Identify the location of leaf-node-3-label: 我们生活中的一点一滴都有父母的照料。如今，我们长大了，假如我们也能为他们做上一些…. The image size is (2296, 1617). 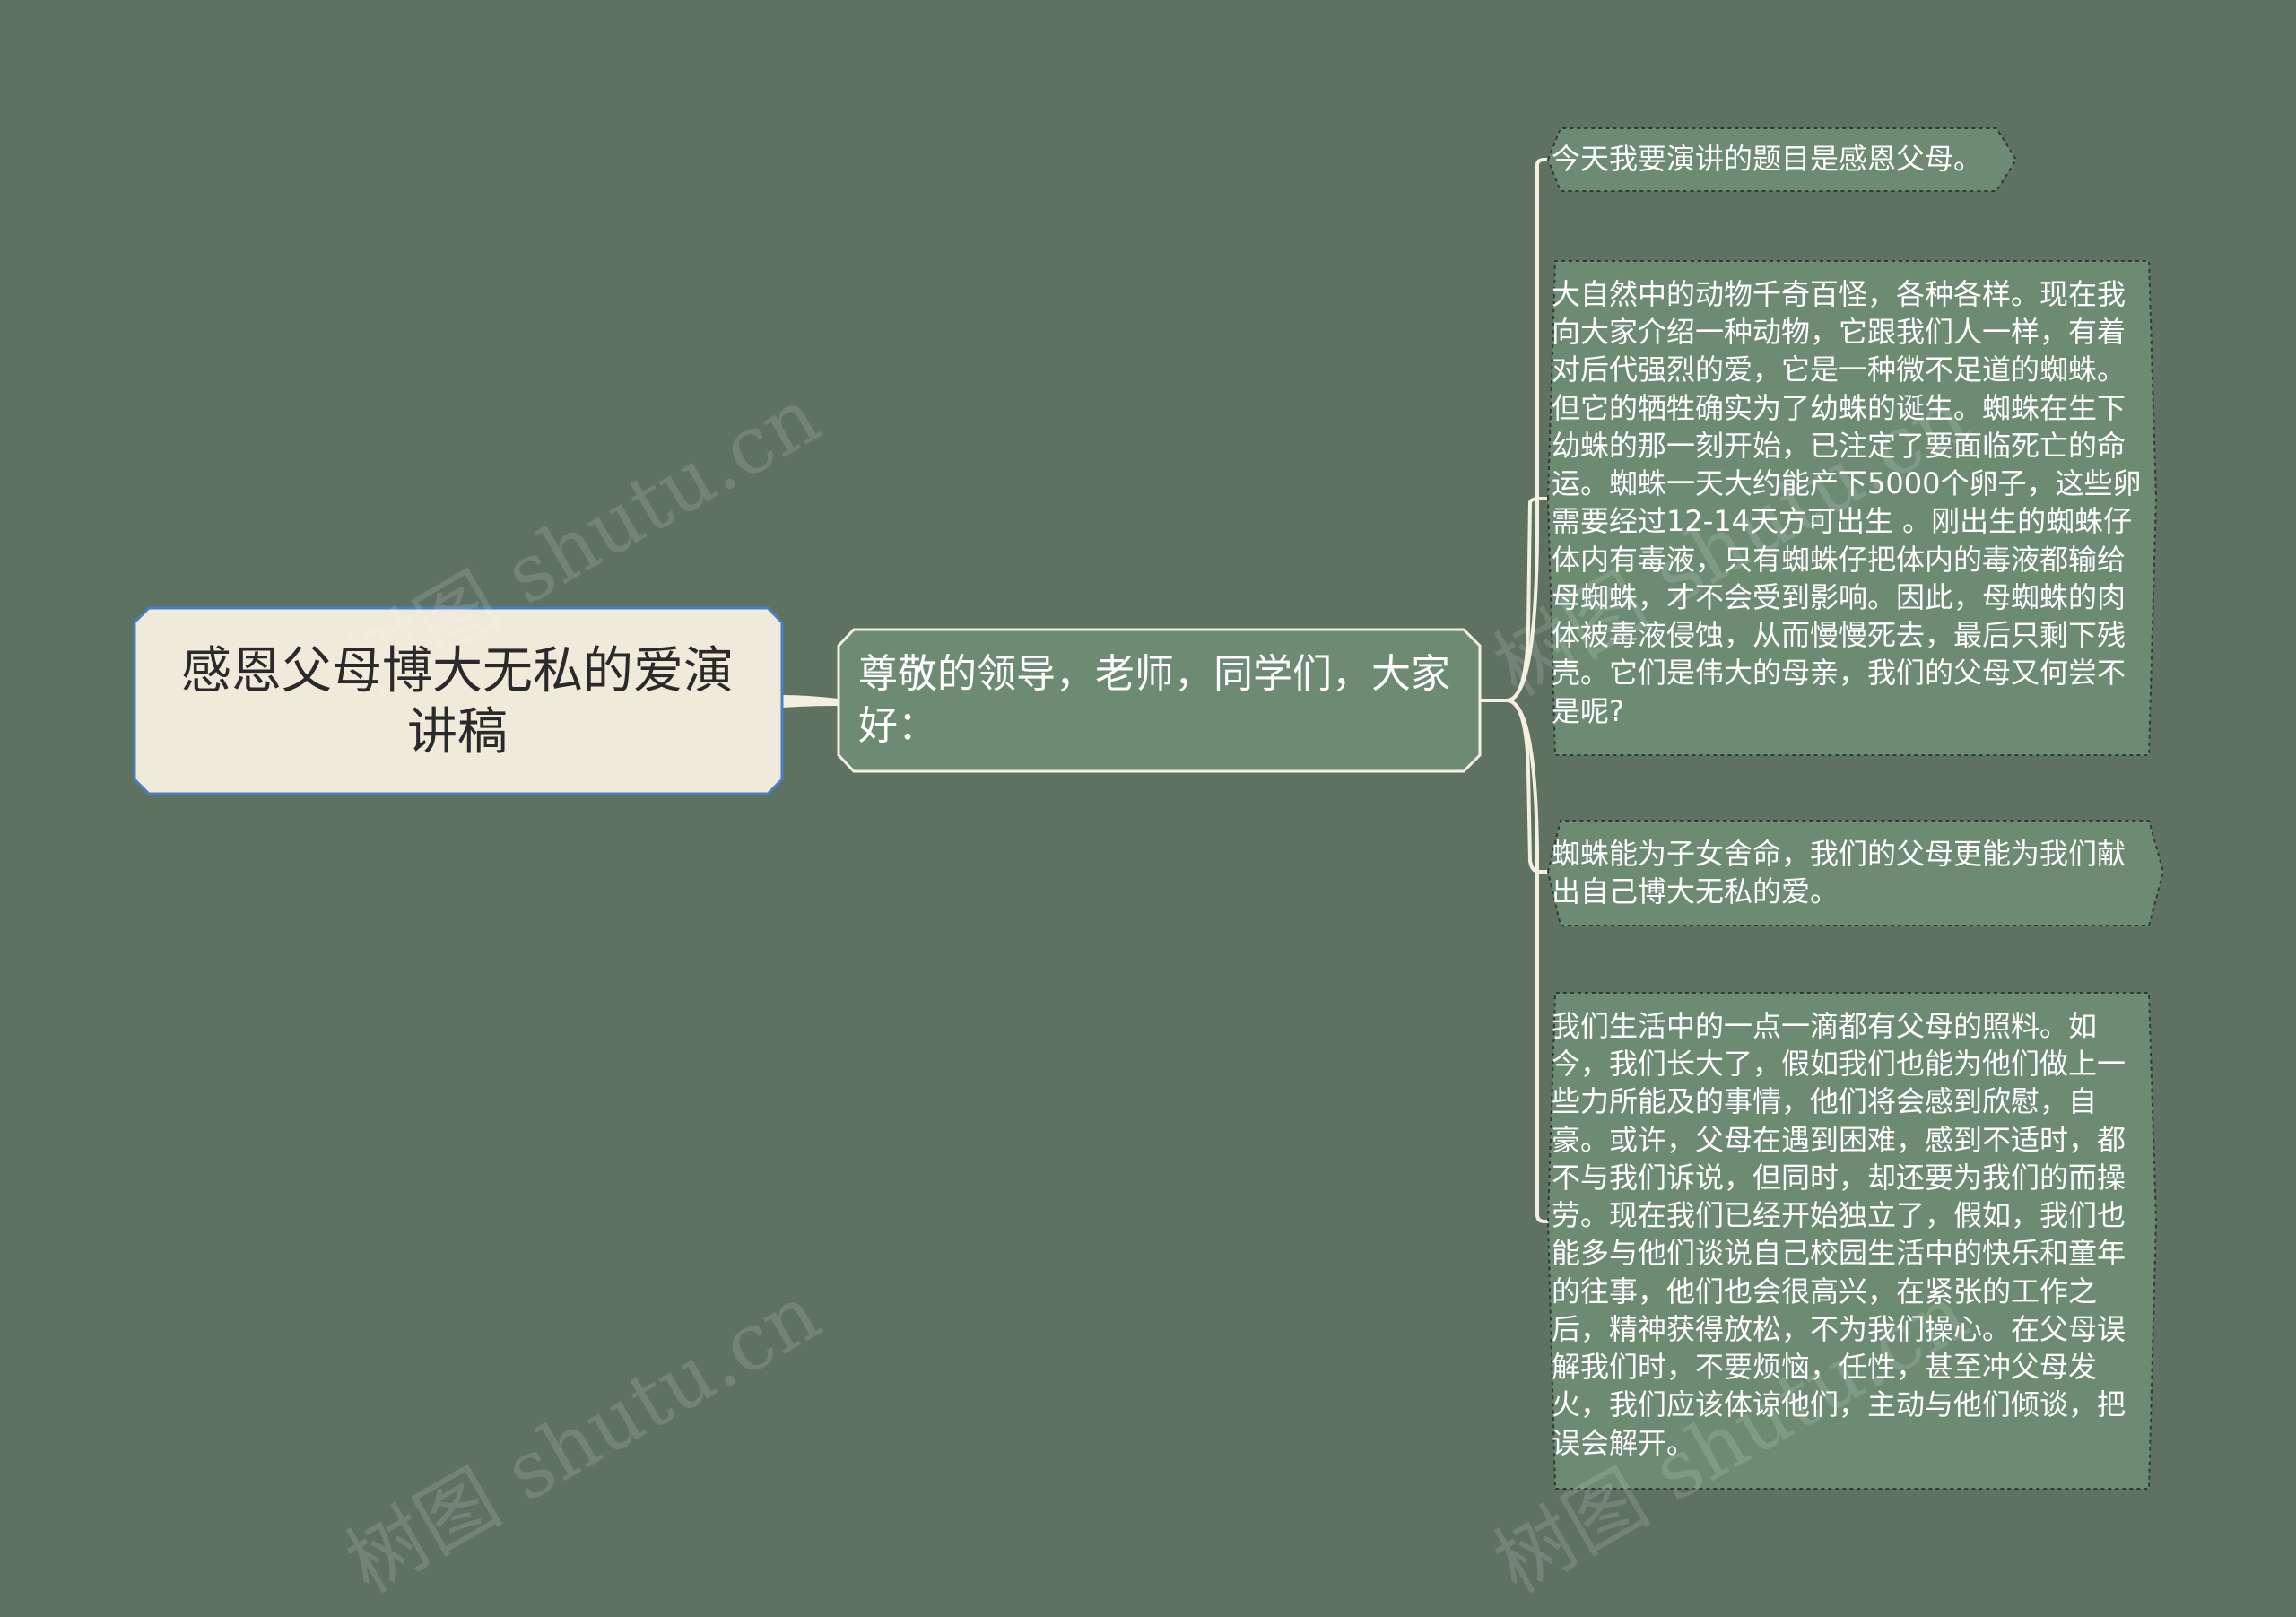
(1839, 1234).